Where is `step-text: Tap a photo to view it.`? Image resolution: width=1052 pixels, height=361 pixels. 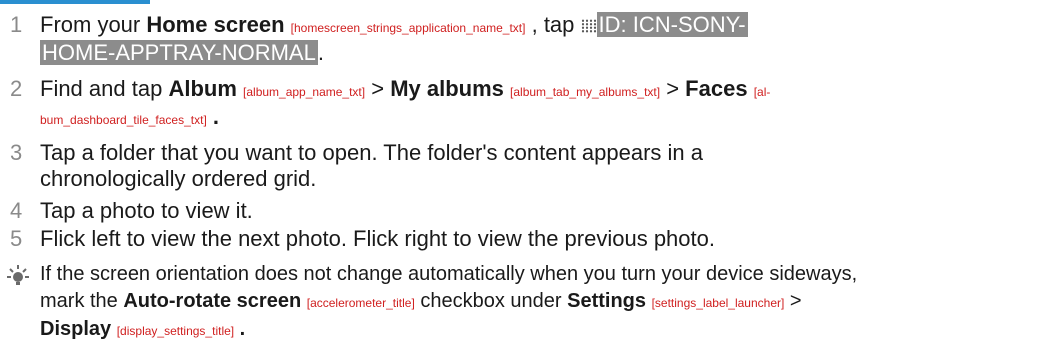 step-text: Tap a photo to view it. is located at coordinates (146, 210).